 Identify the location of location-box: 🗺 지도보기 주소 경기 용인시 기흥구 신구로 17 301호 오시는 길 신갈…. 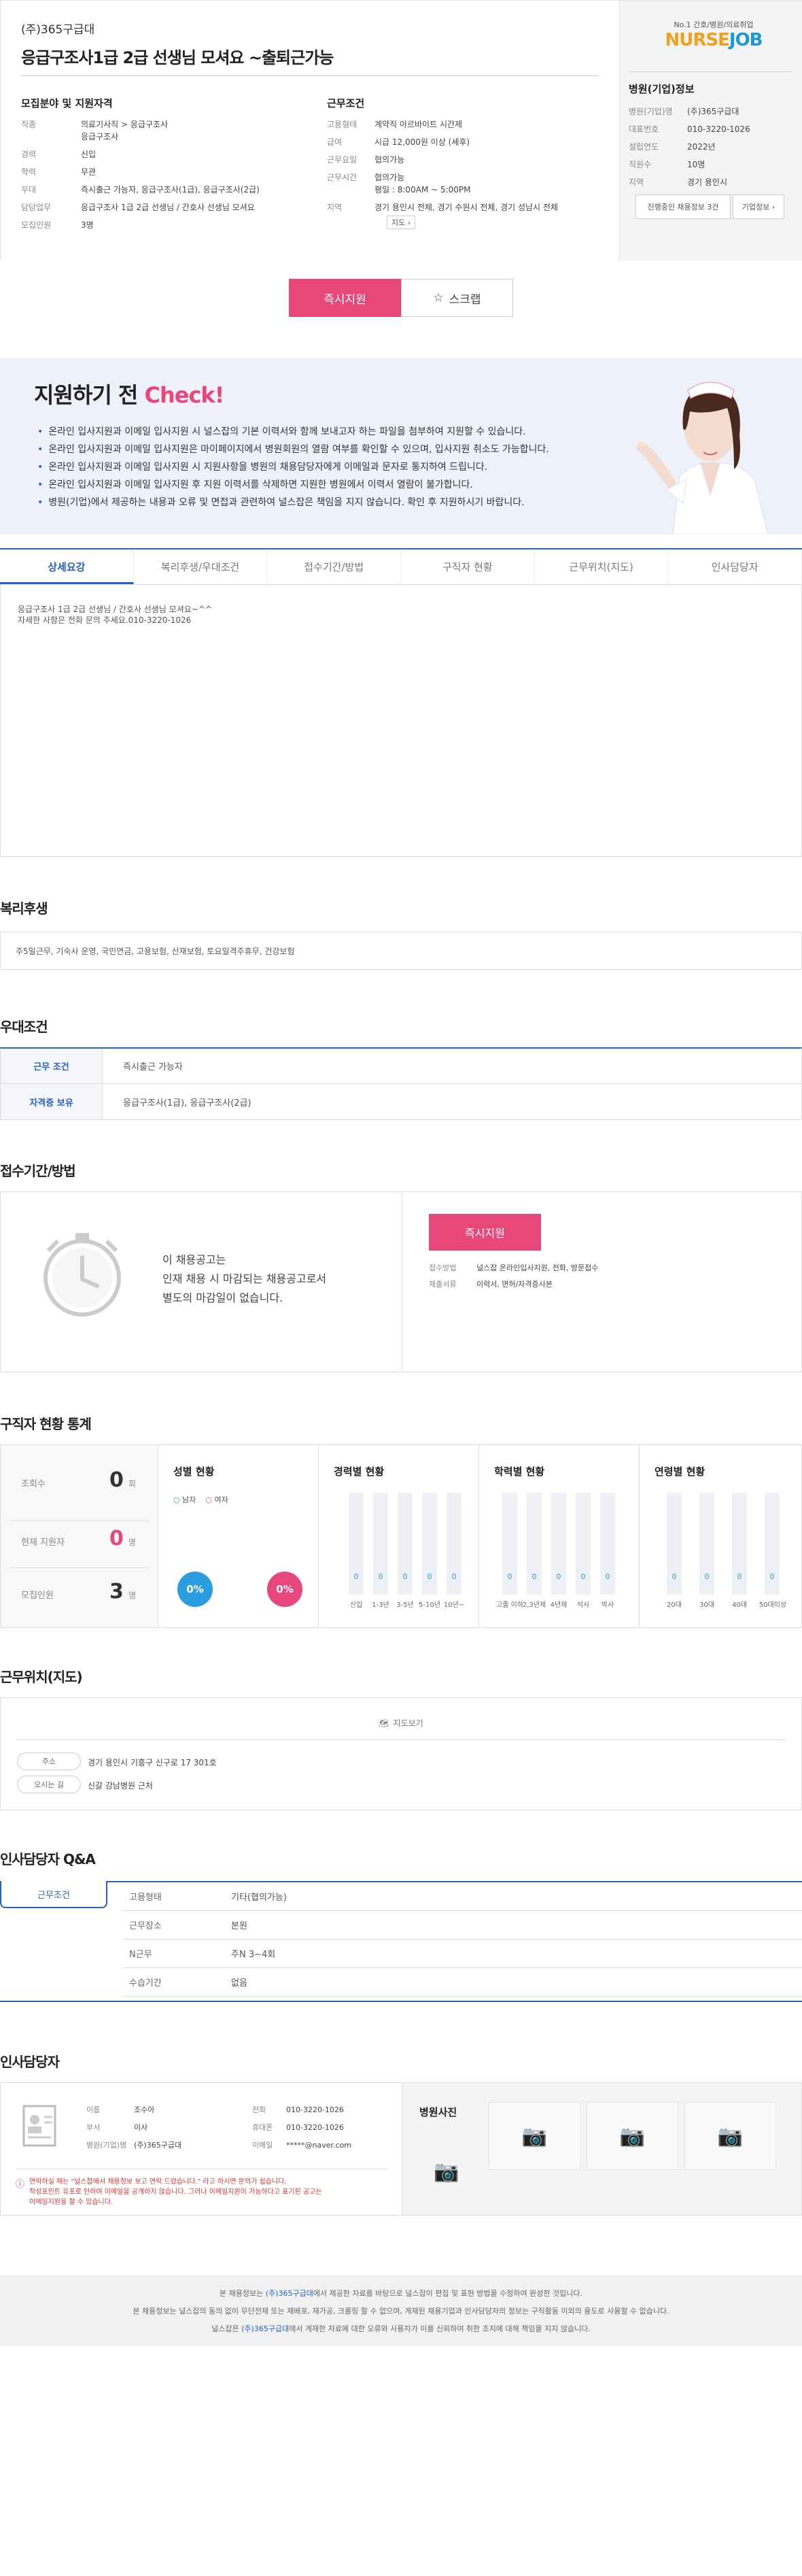
(401, 1753).